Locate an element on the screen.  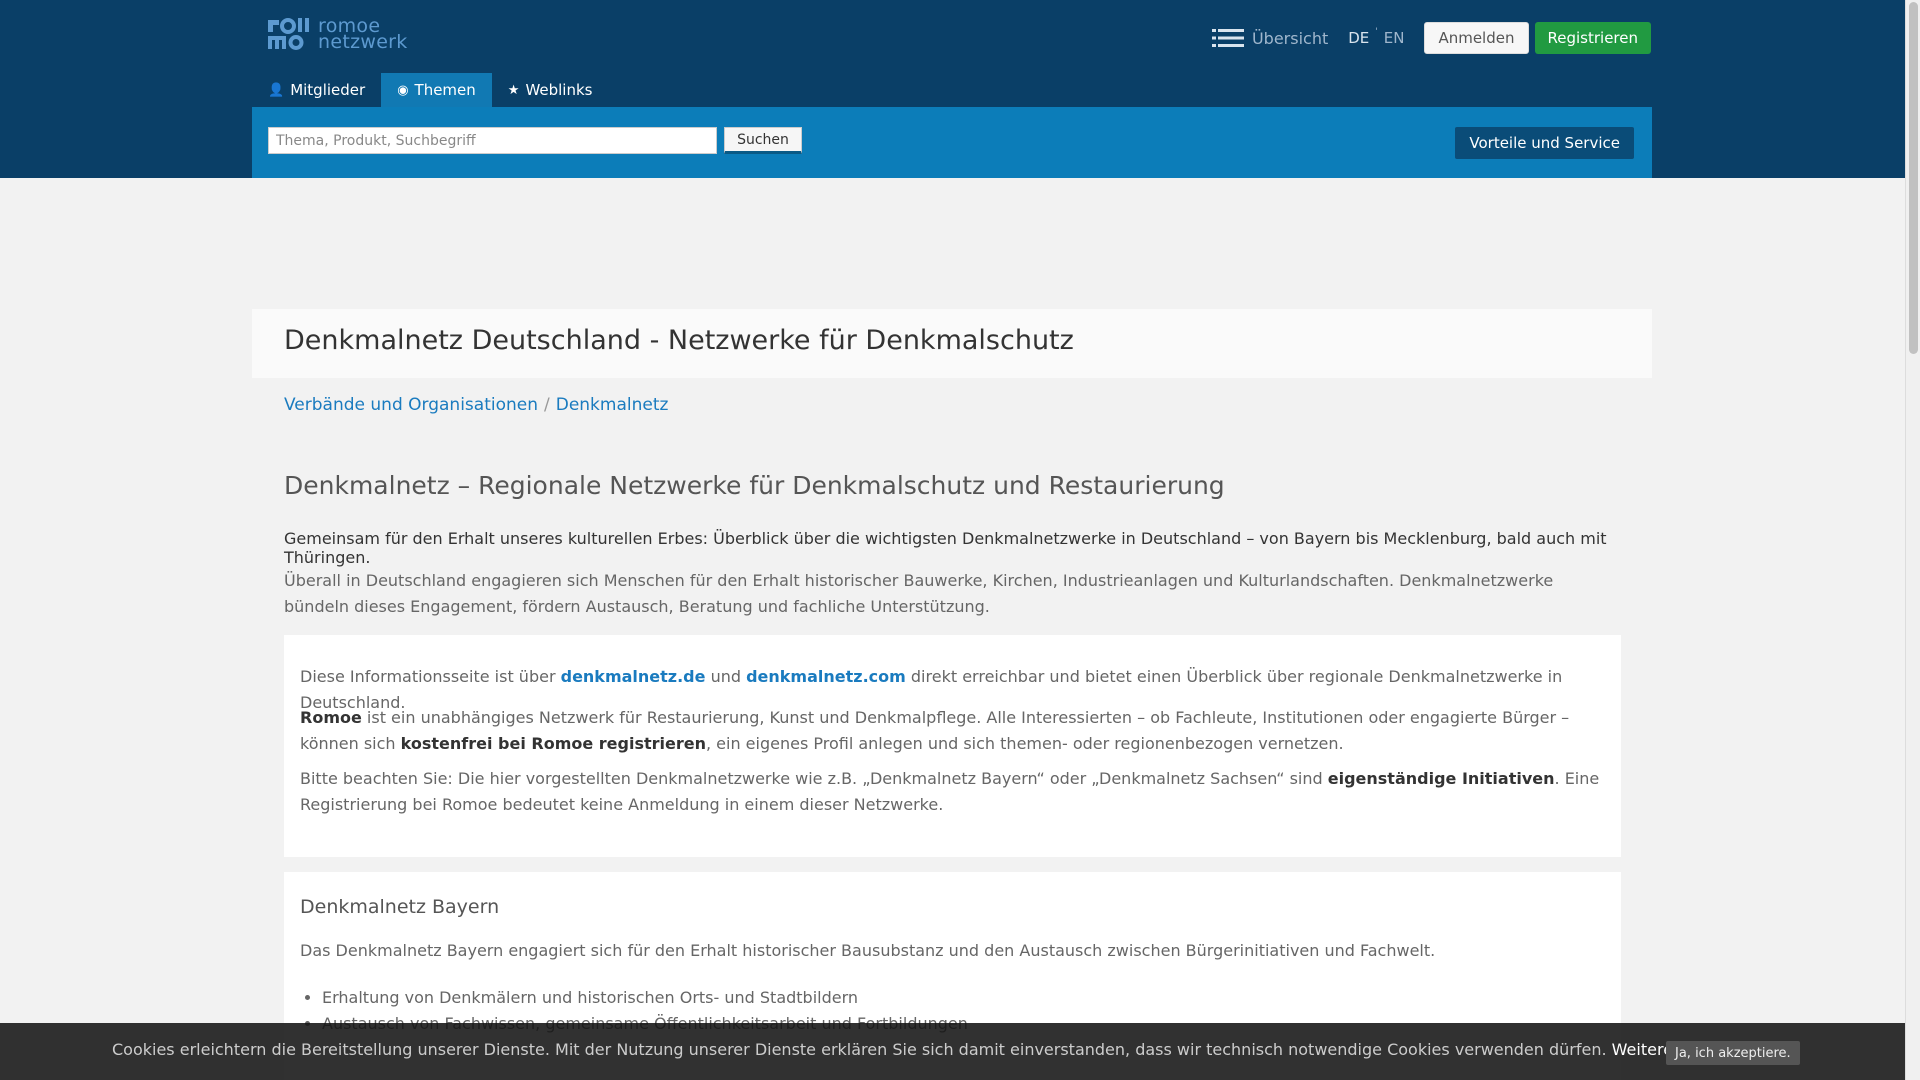
login-button: Anmelden is located at coordinates (1476, 38).